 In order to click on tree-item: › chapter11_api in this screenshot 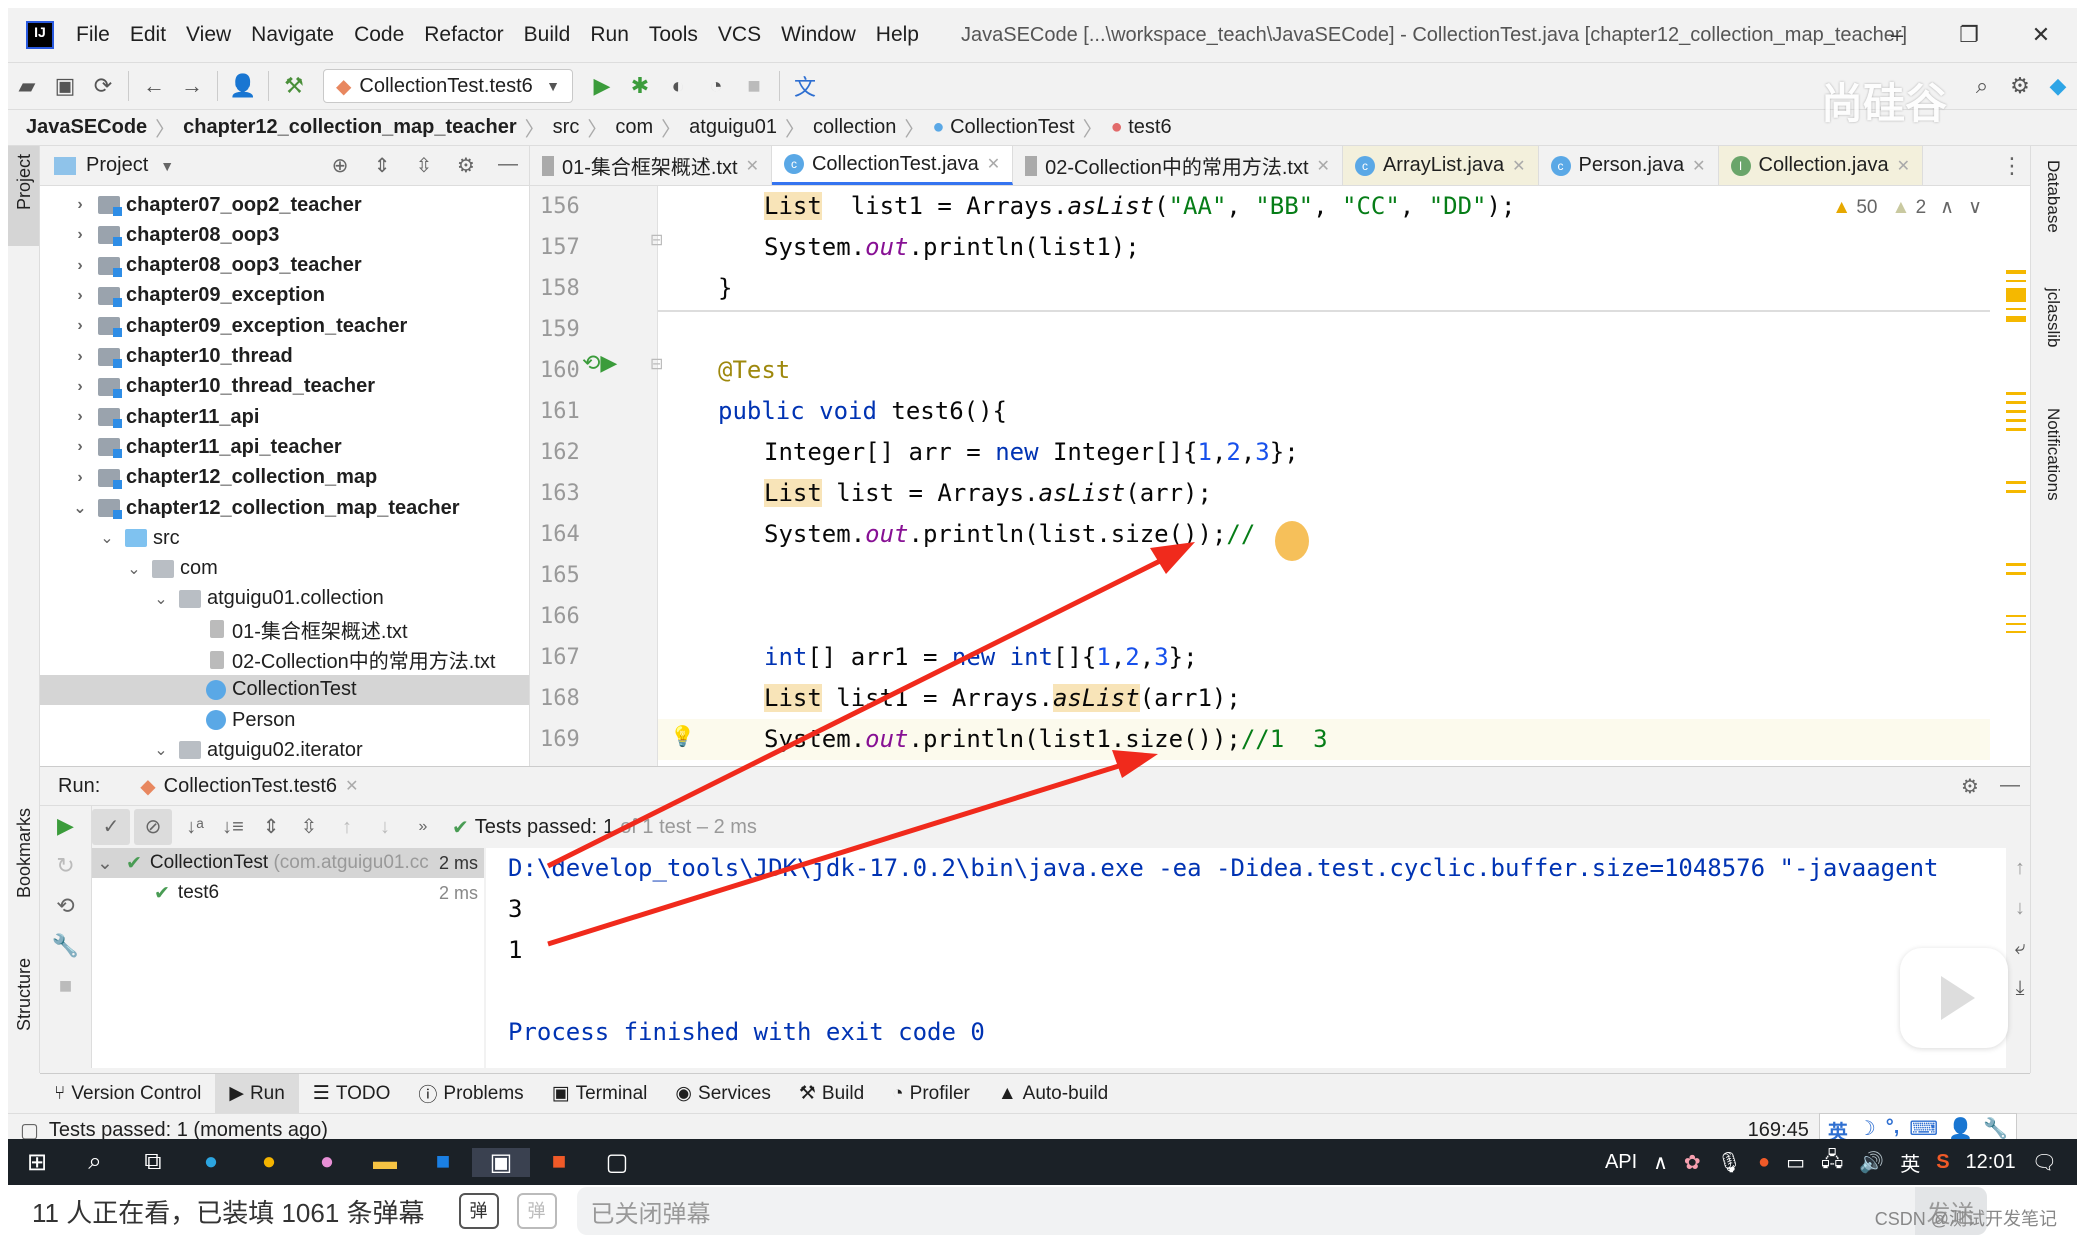, I will do `click(284, 417)`.